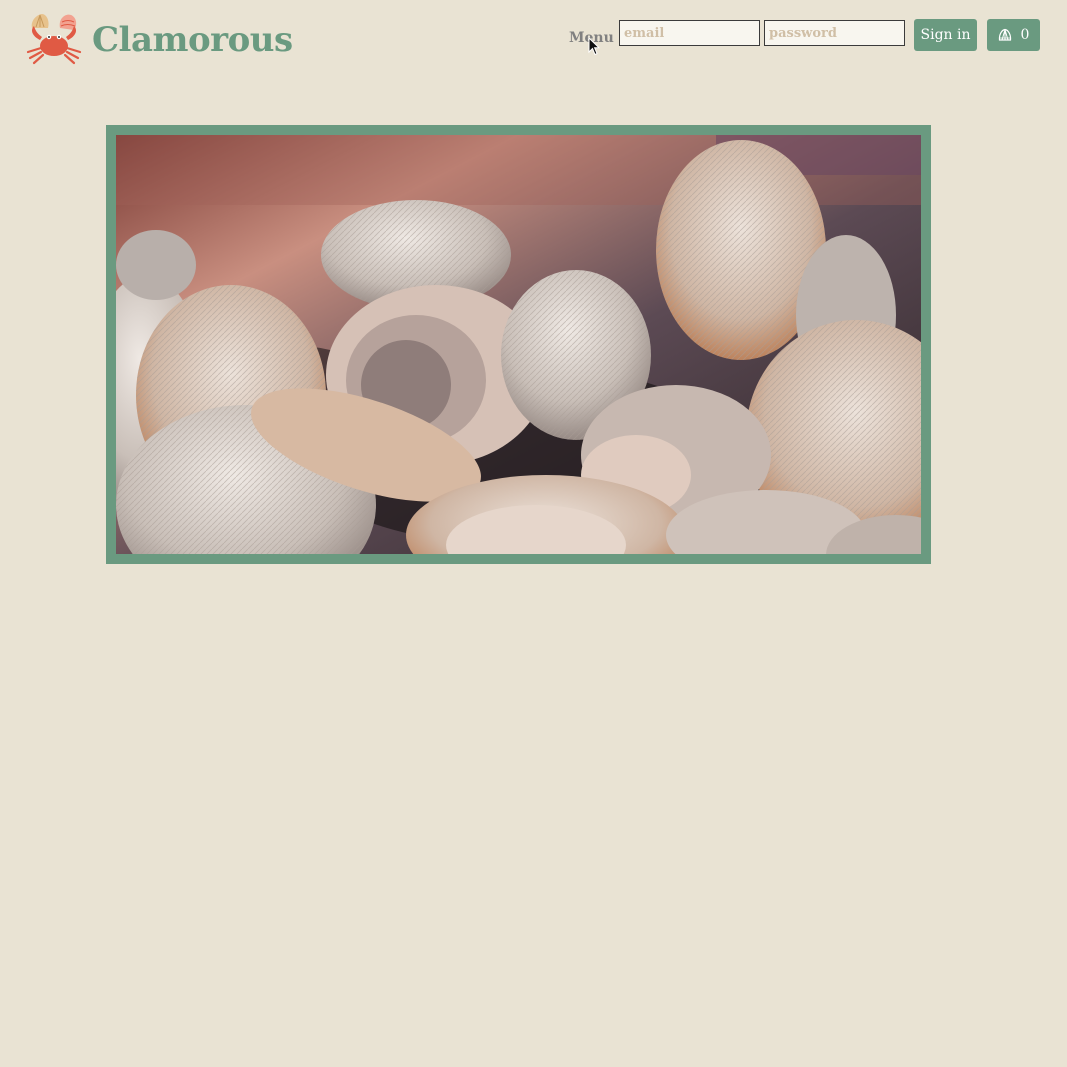 Image resolution: width=1067 pixels, height=1067 pixels. I want to click on logo-shell-left, so click(40, 21).